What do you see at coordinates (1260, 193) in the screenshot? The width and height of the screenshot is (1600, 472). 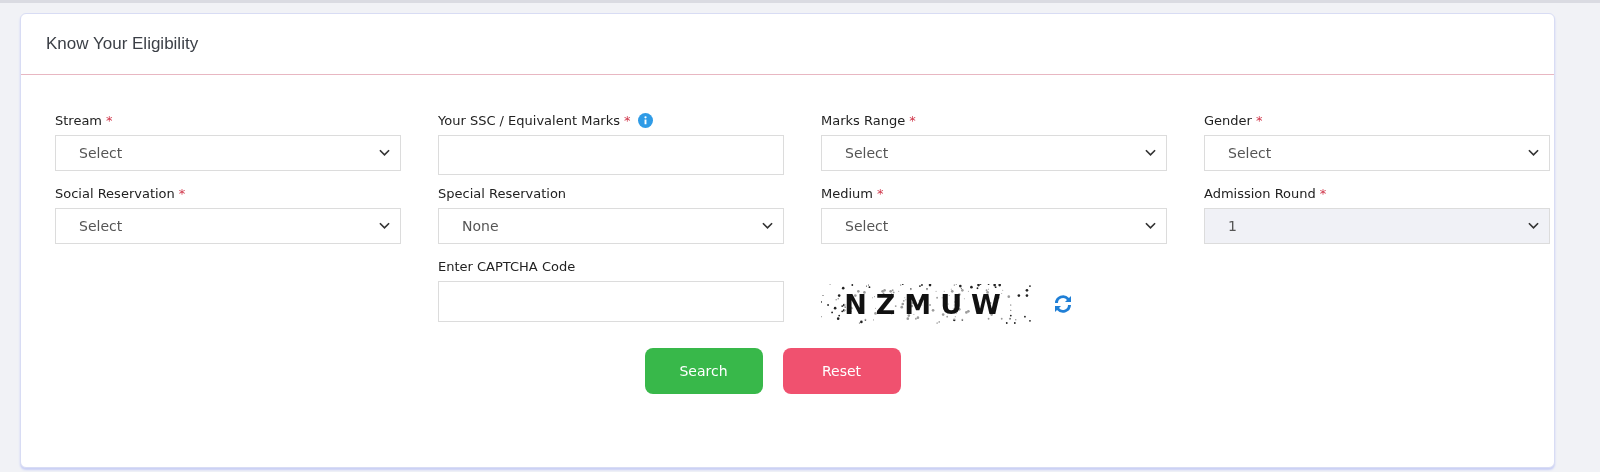 I see `field-label: Admission Round` at bounding box center [1260, 193].